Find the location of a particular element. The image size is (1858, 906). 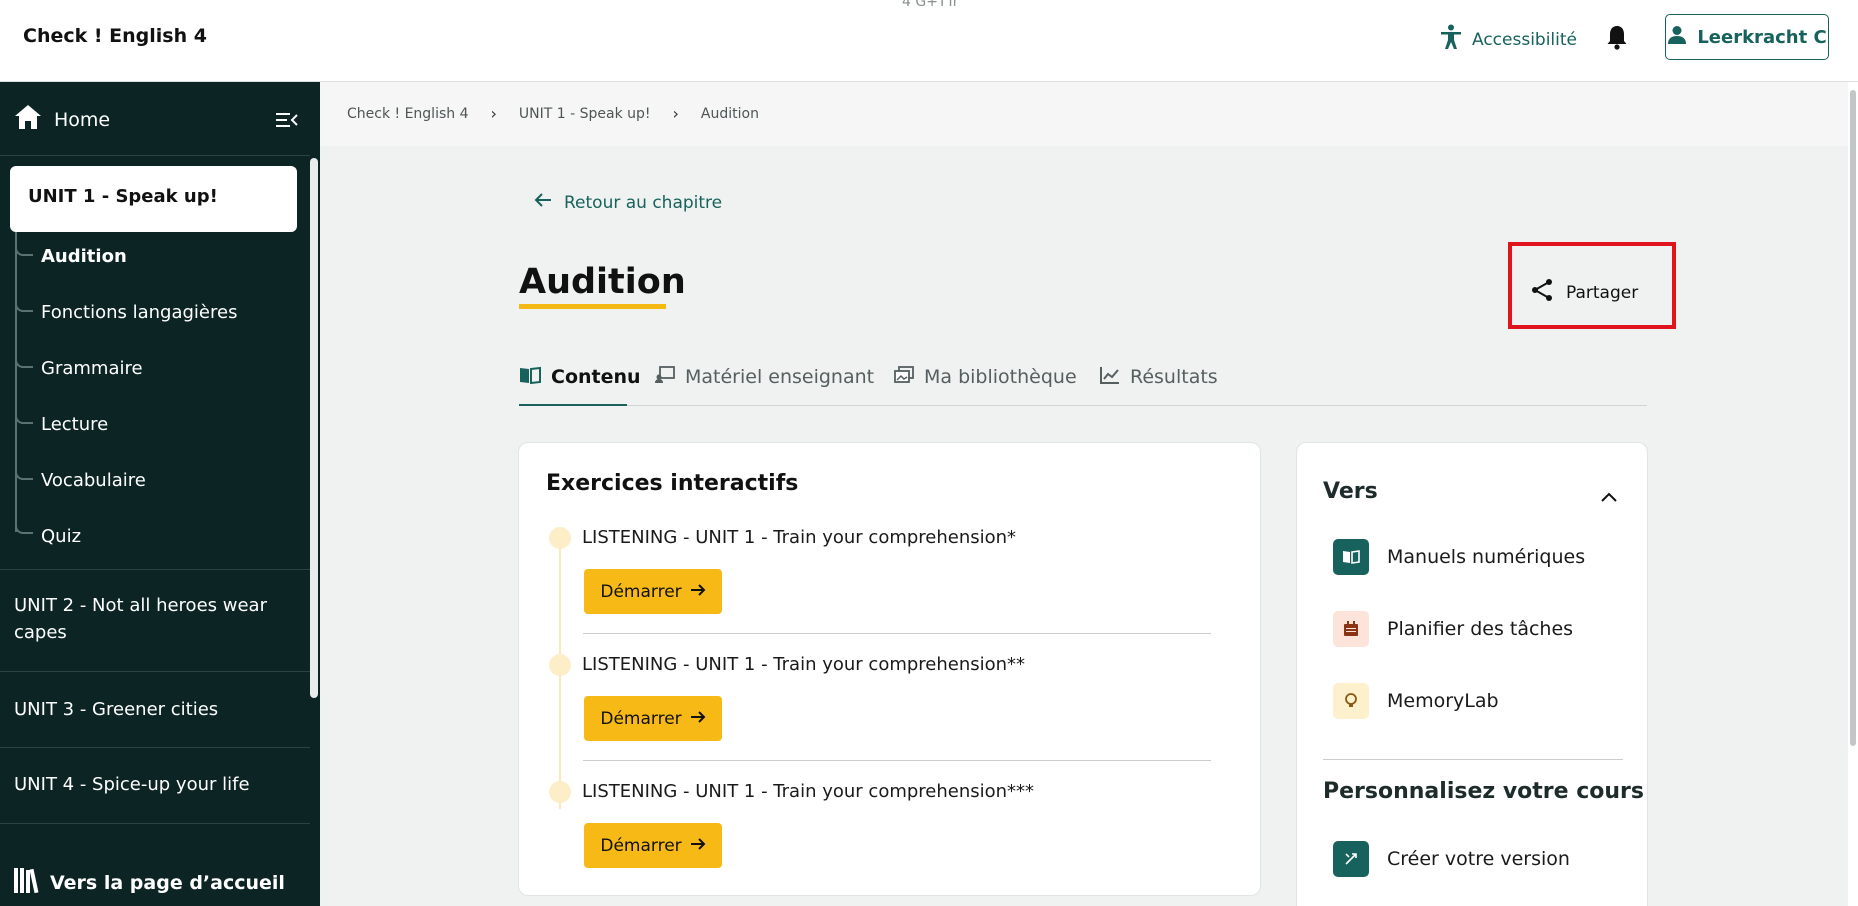

tab-contenu: Contenu is located at coordinates (580, 386).